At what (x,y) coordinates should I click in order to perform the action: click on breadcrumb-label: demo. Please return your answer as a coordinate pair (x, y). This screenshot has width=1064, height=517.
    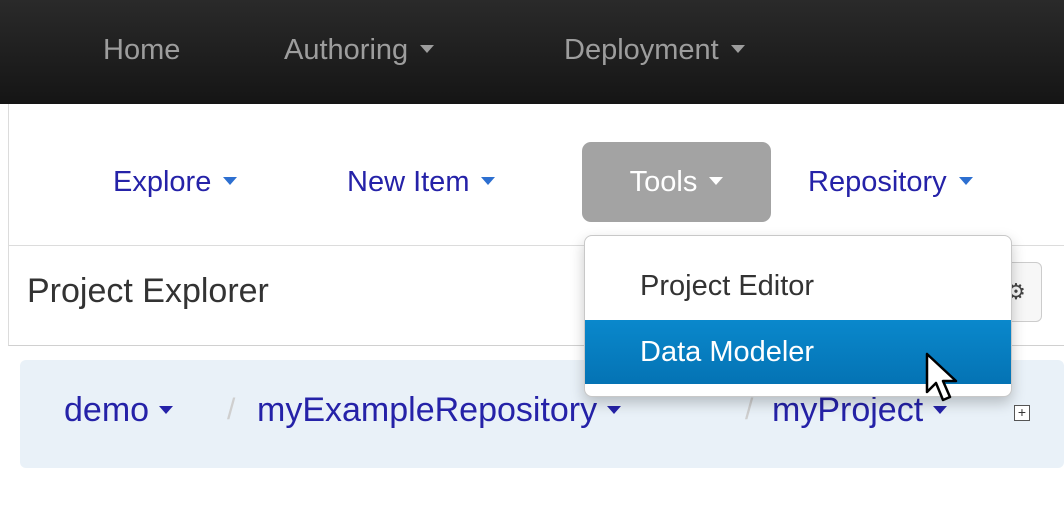
    Looking at the image, I should click on (107, 410).